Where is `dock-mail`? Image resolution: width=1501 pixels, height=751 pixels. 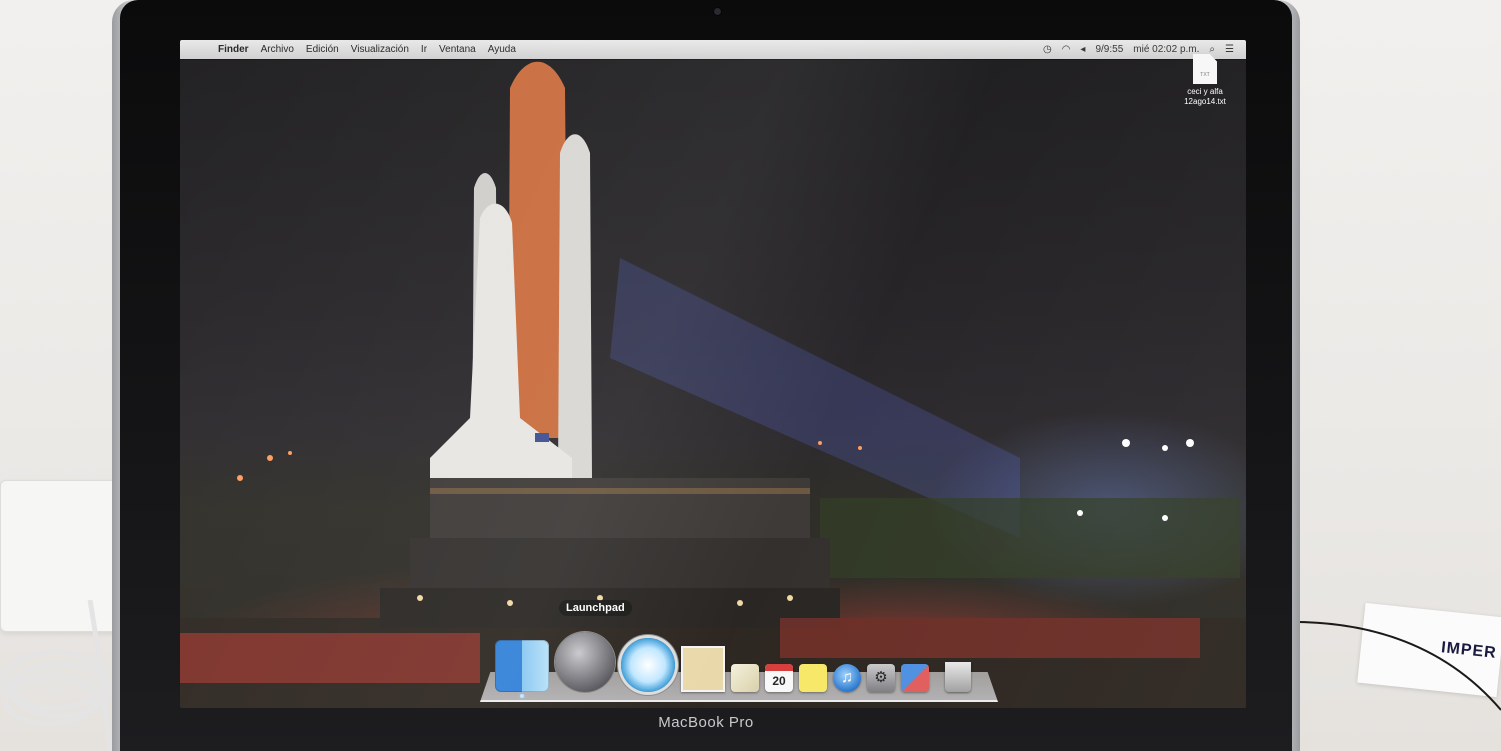
dock-mail is located at coordinates (703, 669).